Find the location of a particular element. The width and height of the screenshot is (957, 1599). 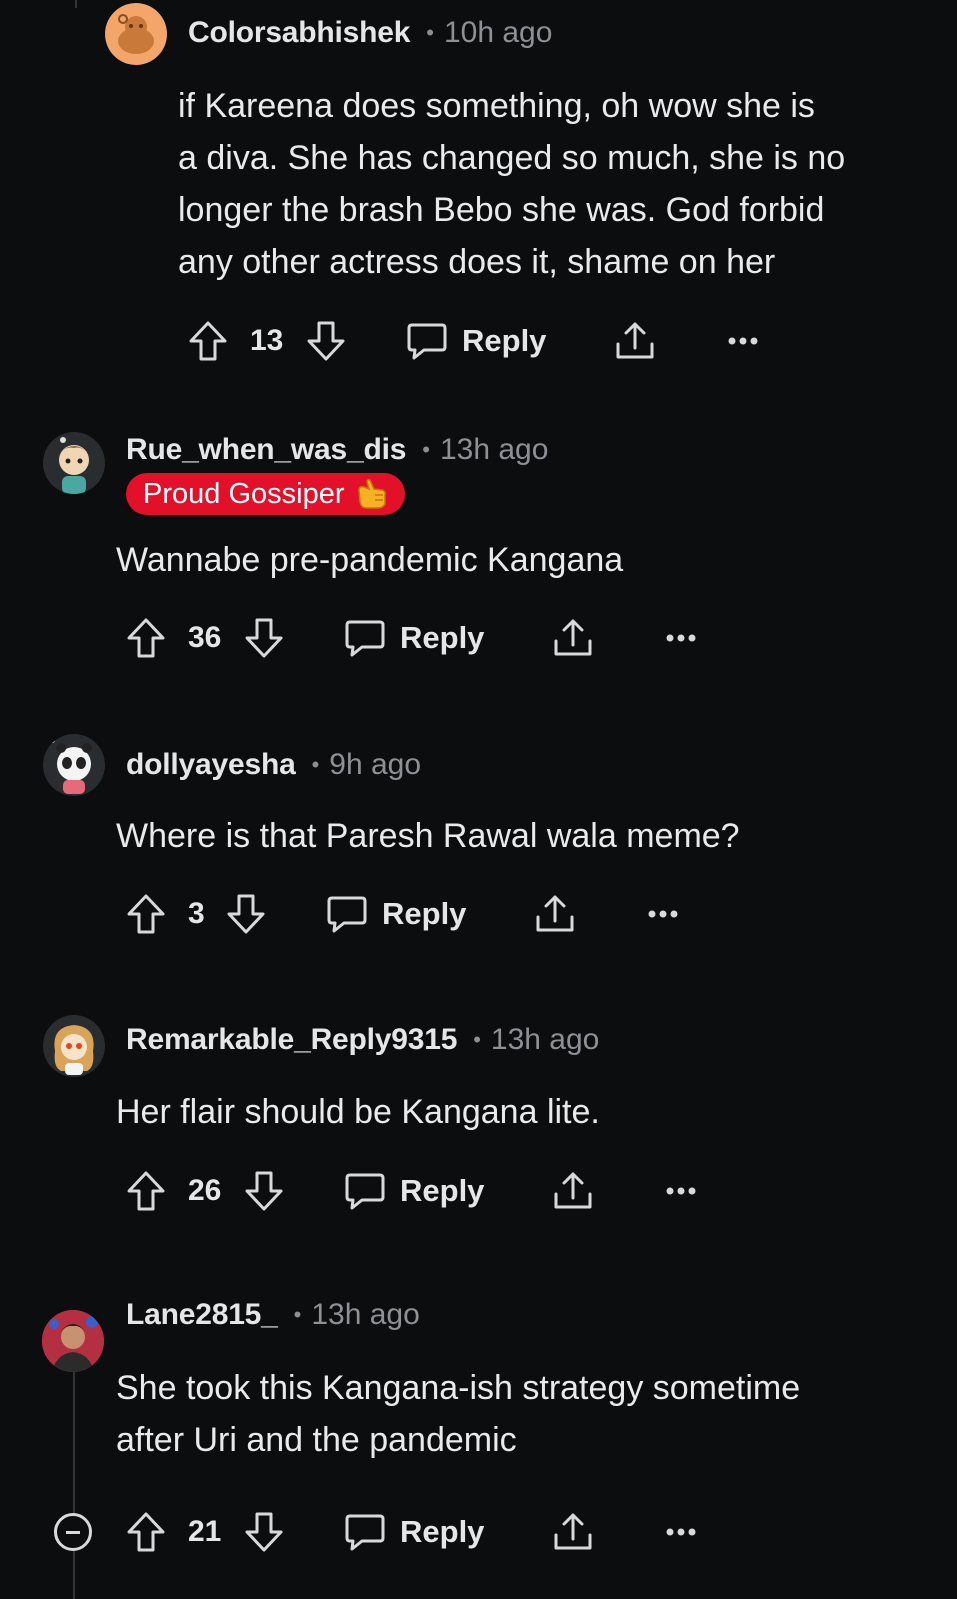

call-me-hand-emoji-icon is located at coordinates (372, 494).